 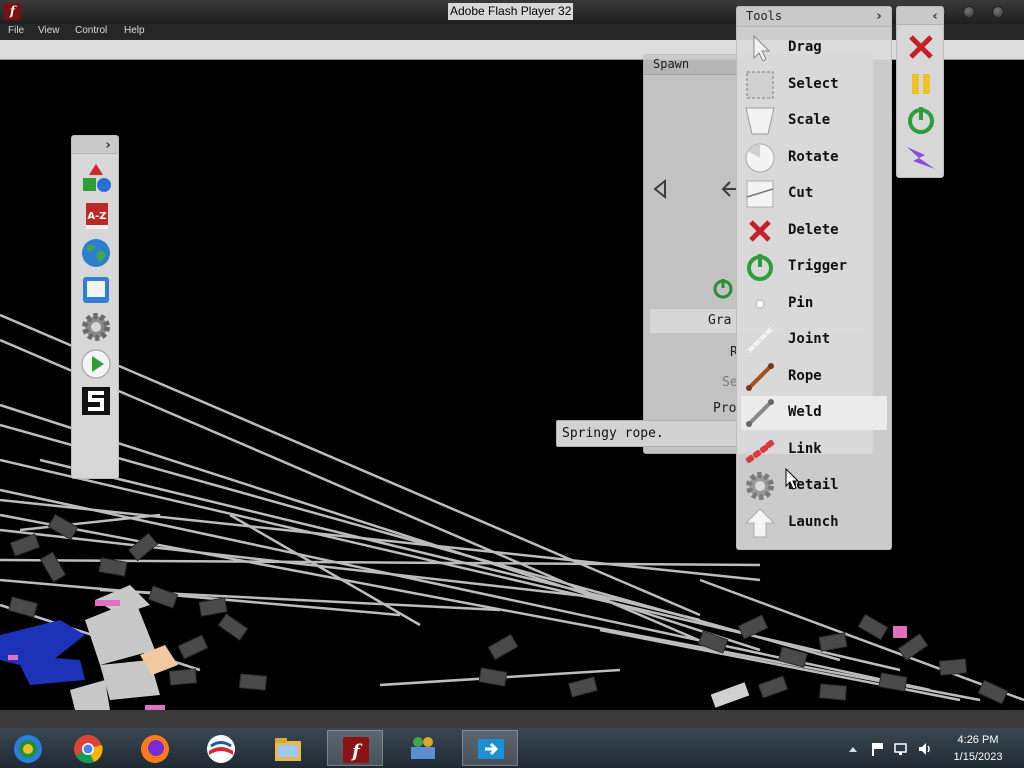 What do you see at coordinates (921, 47) in the screenshot?
I see `clear-x-icon` at bounding box center [921, 47].